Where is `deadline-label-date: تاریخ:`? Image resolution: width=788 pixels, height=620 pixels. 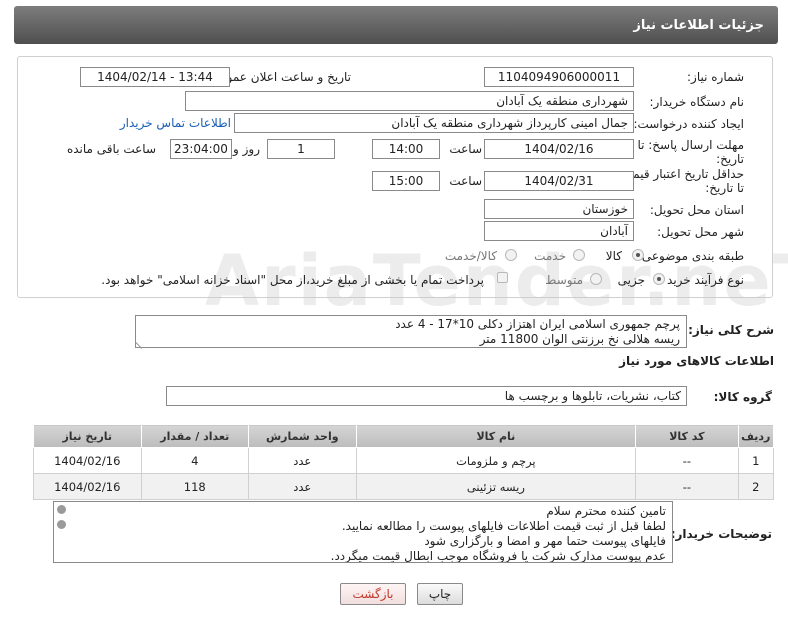
deadline-label-date: تاریخ: is located at coordinates (730, 159).